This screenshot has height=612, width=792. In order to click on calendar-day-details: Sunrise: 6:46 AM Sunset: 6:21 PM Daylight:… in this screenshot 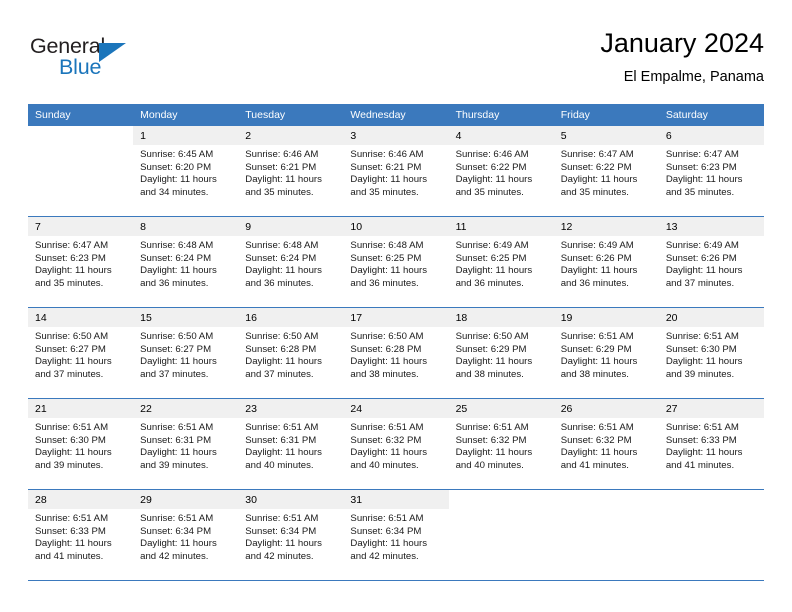, I will do `click(290, 172)`.